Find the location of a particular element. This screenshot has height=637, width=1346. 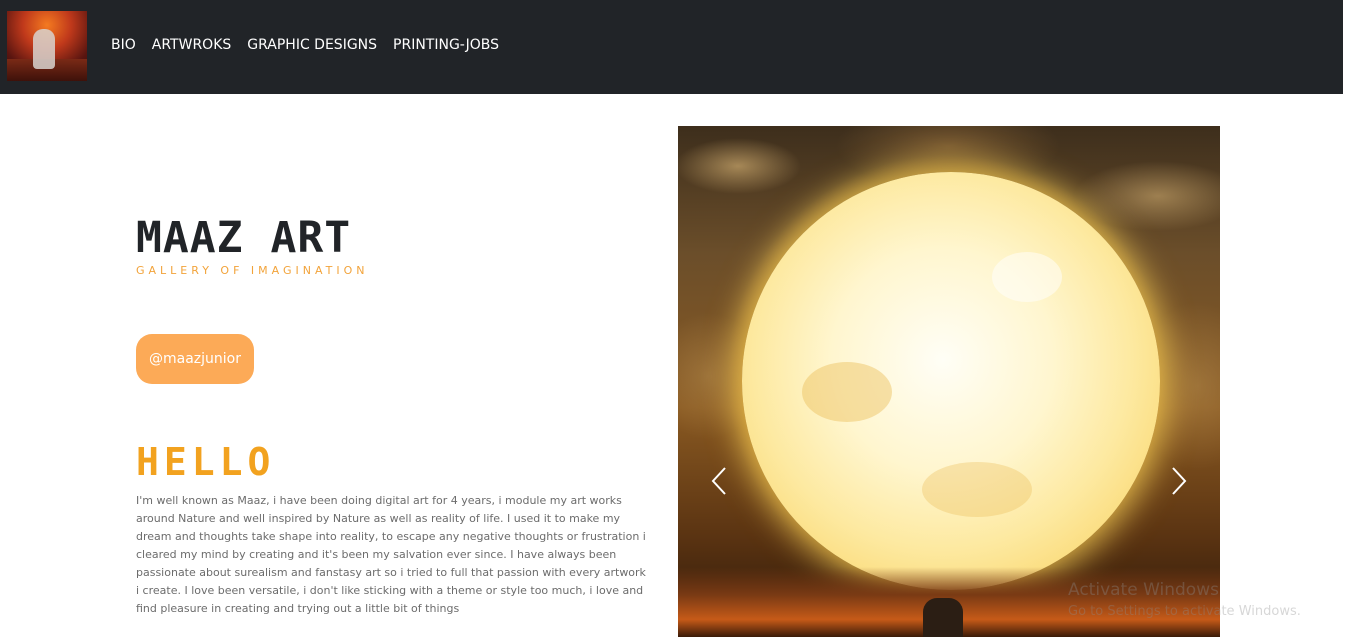

chevron-left-icon is located at coordinates (718, 481).